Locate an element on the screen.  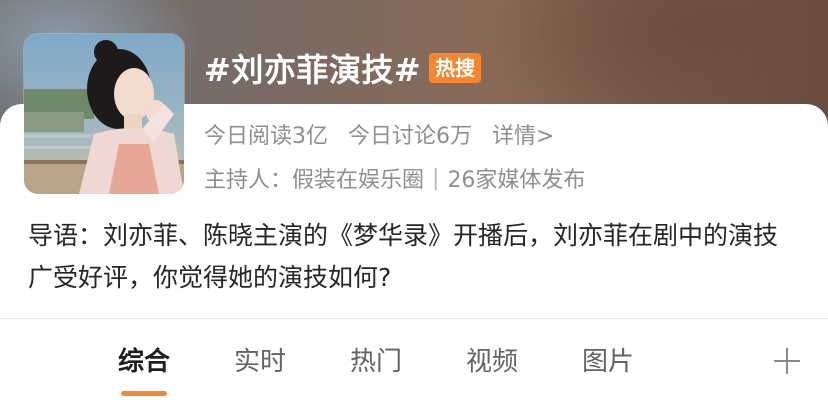
feed-tabs: 综合 实时 热门 视频 图片 is located at coordinates (391, 366).